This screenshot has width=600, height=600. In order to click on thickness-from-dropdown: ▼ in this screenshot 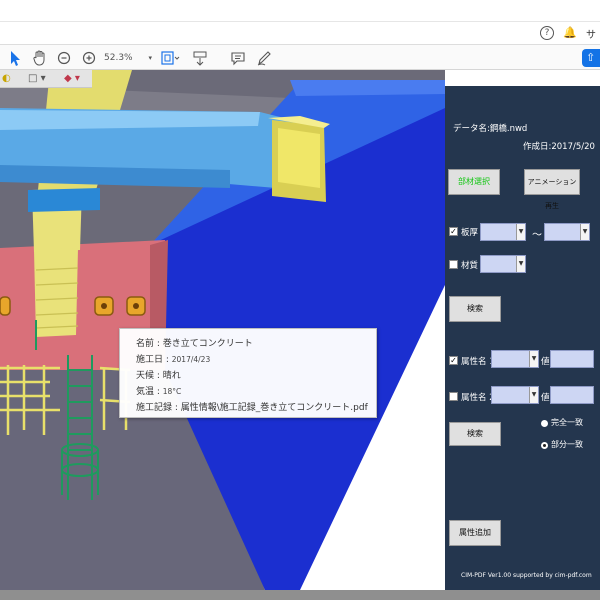, I will do `click(503, 232)`.